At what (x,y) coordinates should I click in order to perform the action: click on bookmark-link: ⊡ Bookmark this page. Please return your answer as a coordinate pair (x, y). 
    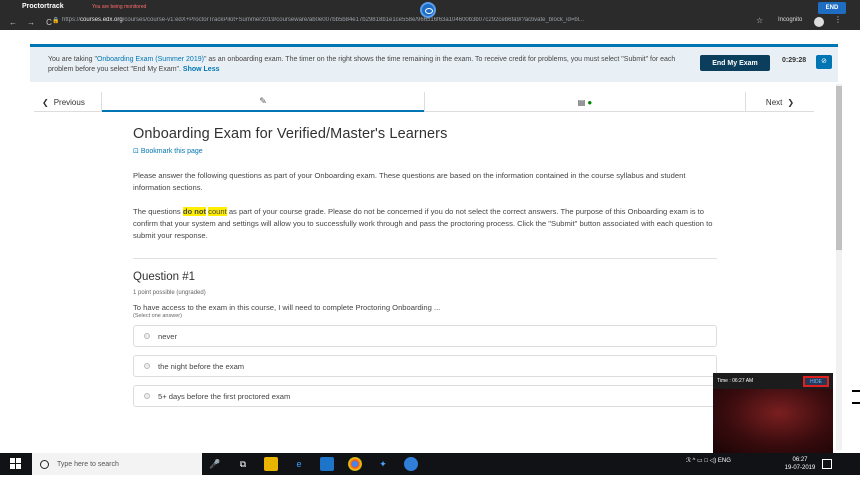
    Looking at the image, I should click on (428, 151).